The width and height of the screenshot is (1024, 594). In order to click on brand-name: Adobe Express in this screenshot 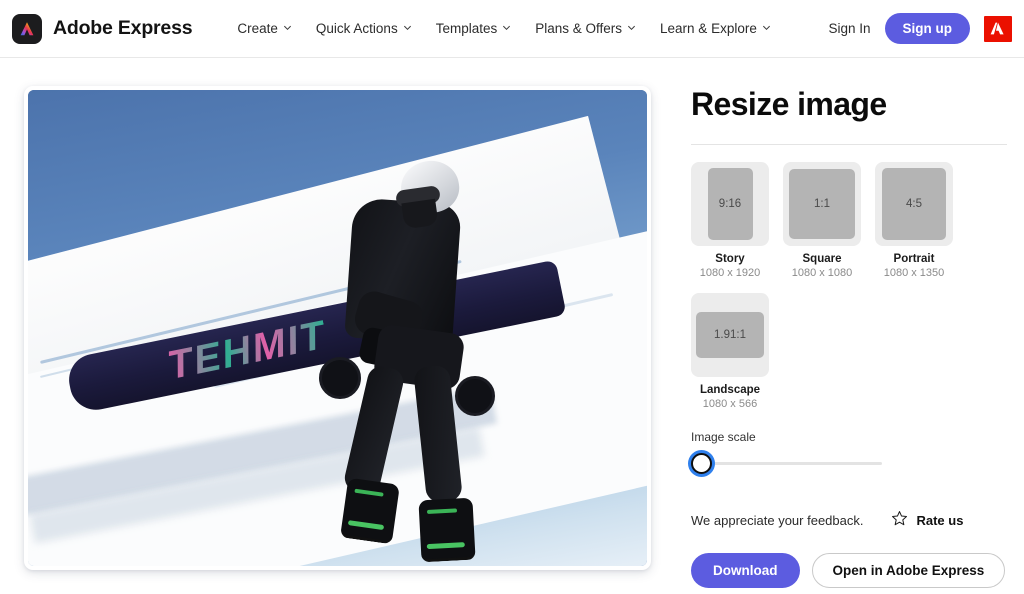, I will do `click(123, 28)`.